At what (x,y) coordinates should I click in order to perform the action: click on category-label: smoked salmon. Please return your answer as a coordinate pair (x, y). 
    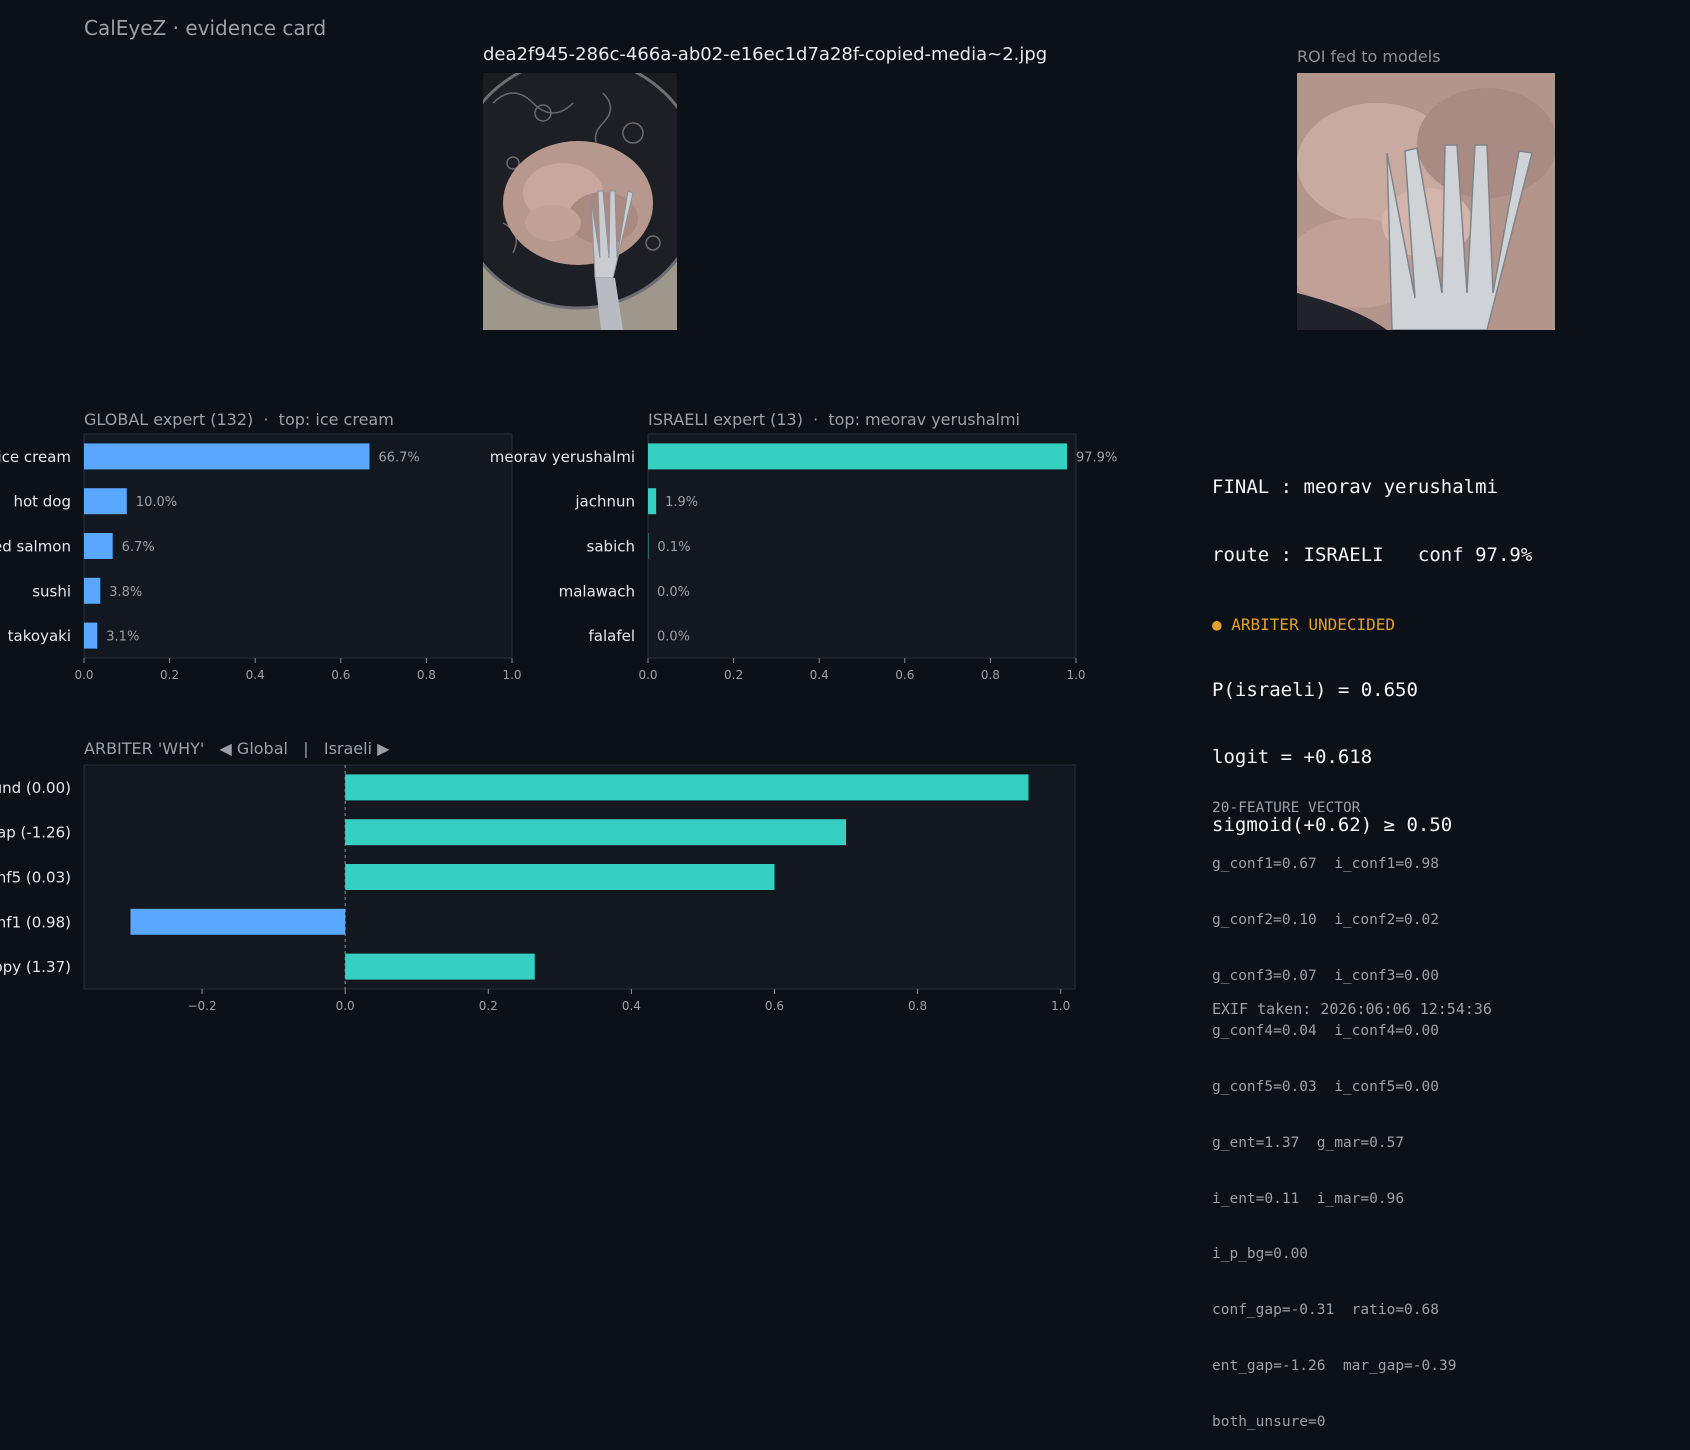
    Looking at the image, I should click on (35, 547).